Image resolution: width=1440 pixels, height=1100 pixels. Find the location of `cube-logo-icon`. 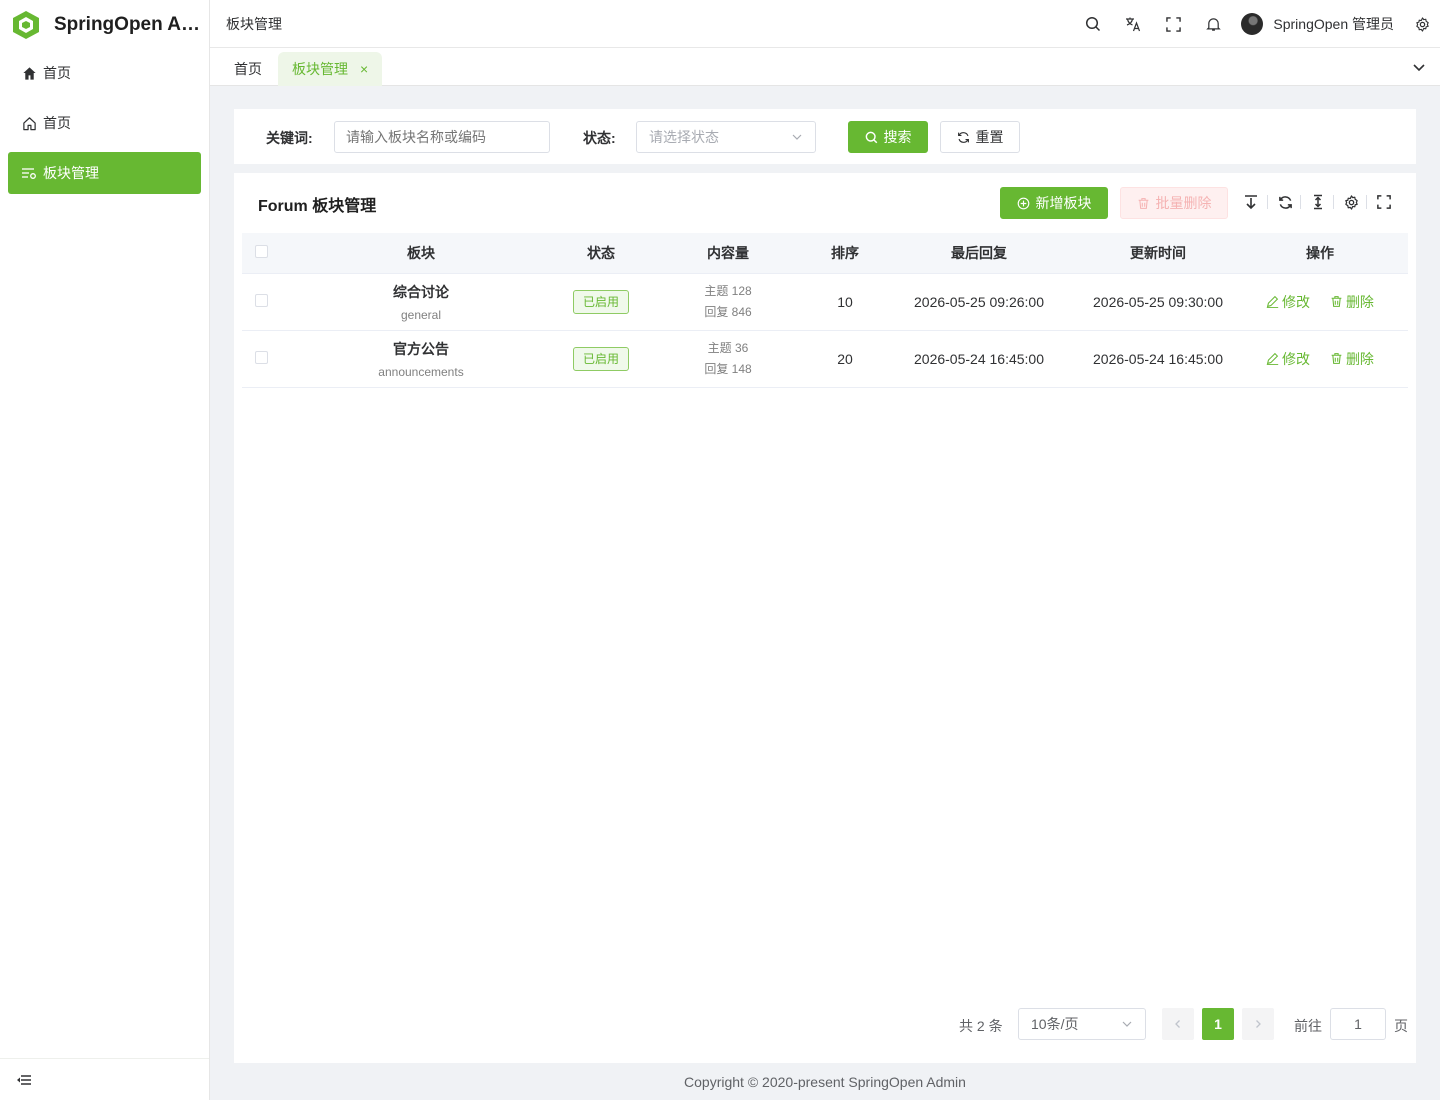

cube-logo-icon is located at coordinates (26, 25).